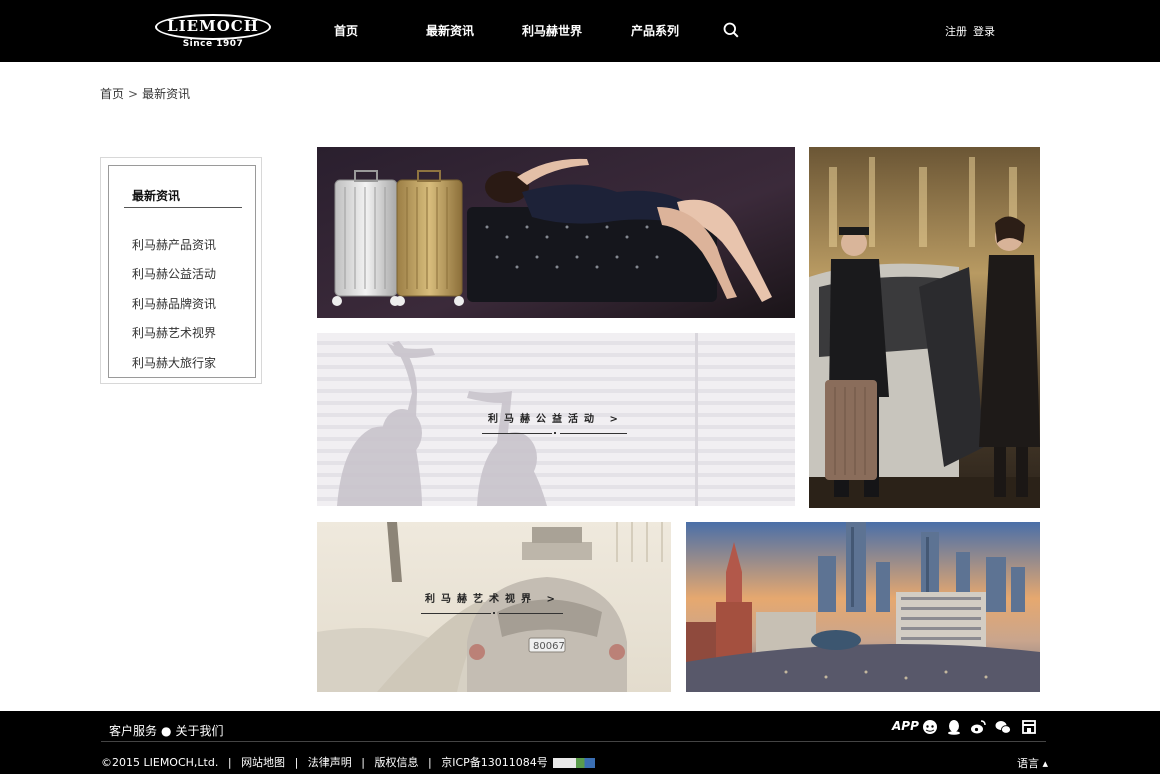 This screenshot has width=1160, height=774. What do you see at coordinates (200, 731) in the screenshot?
I see `footer-about-us: 关于我们` at bounding box center [200, 731].